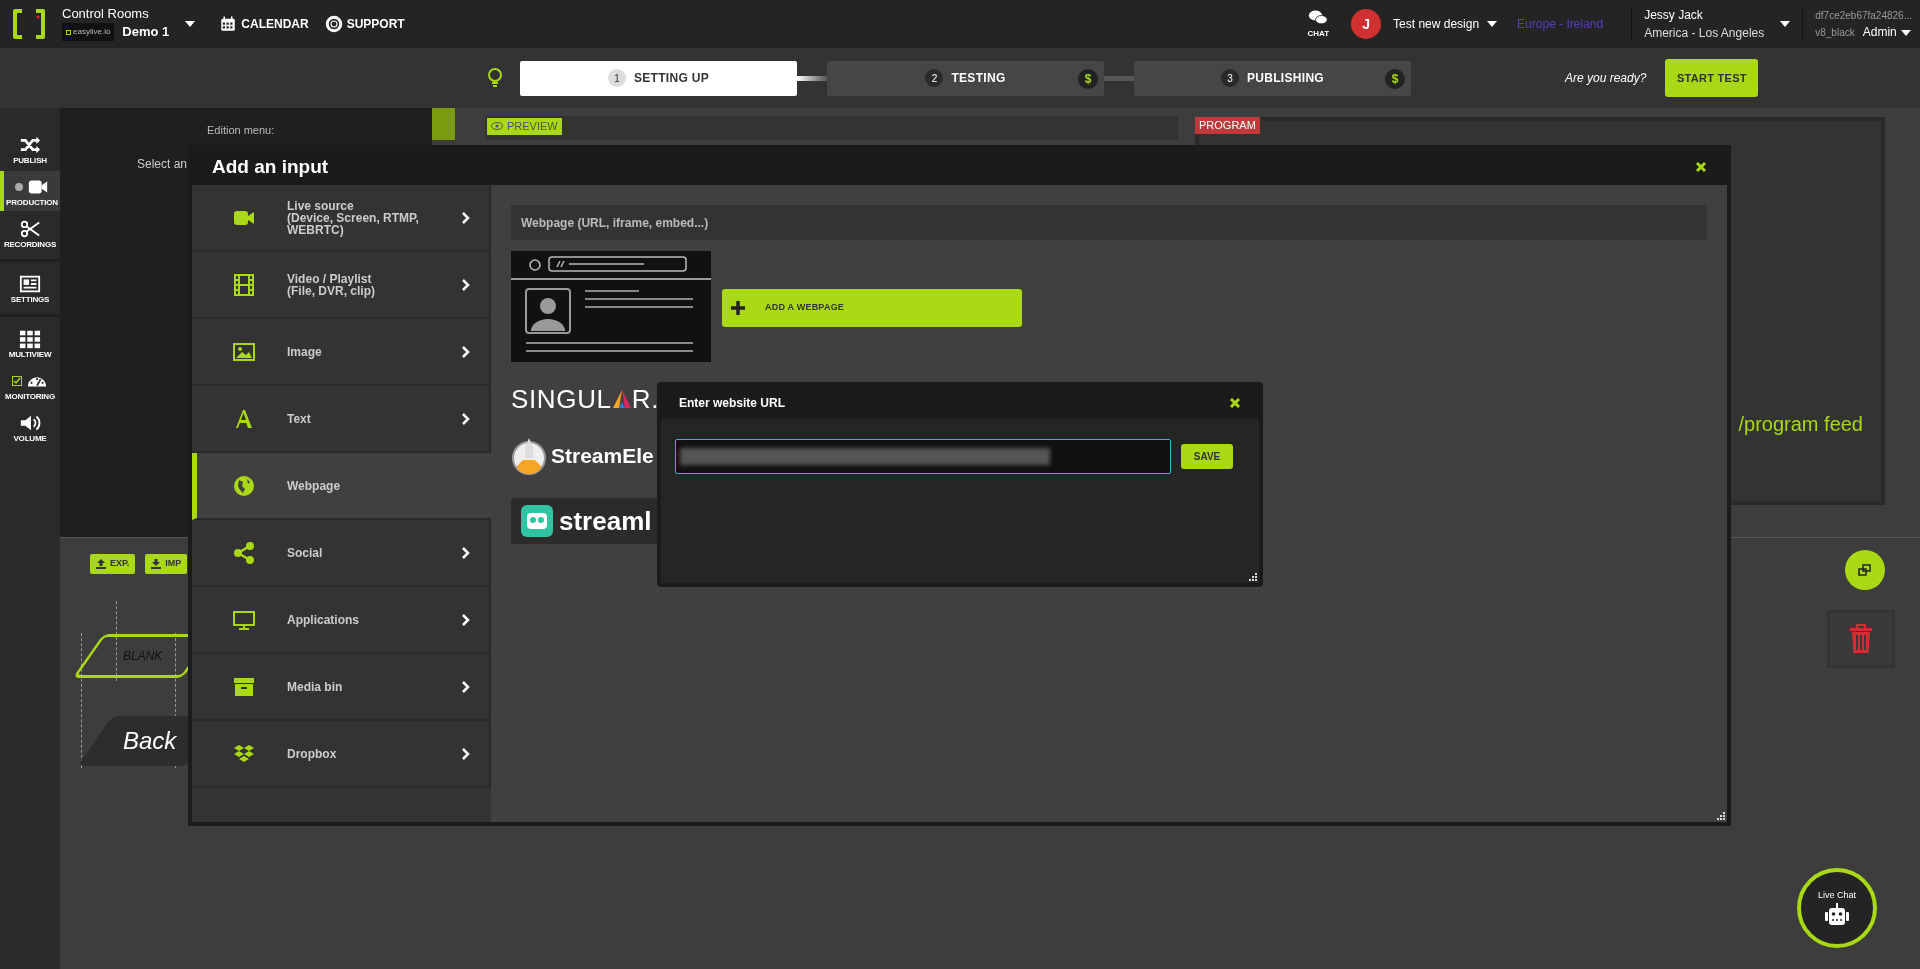 The image size is (1920, 969). Describe the element at coordinates (241, 130) in the screenshot. I see `edition-label: Edition menu:` at that location.